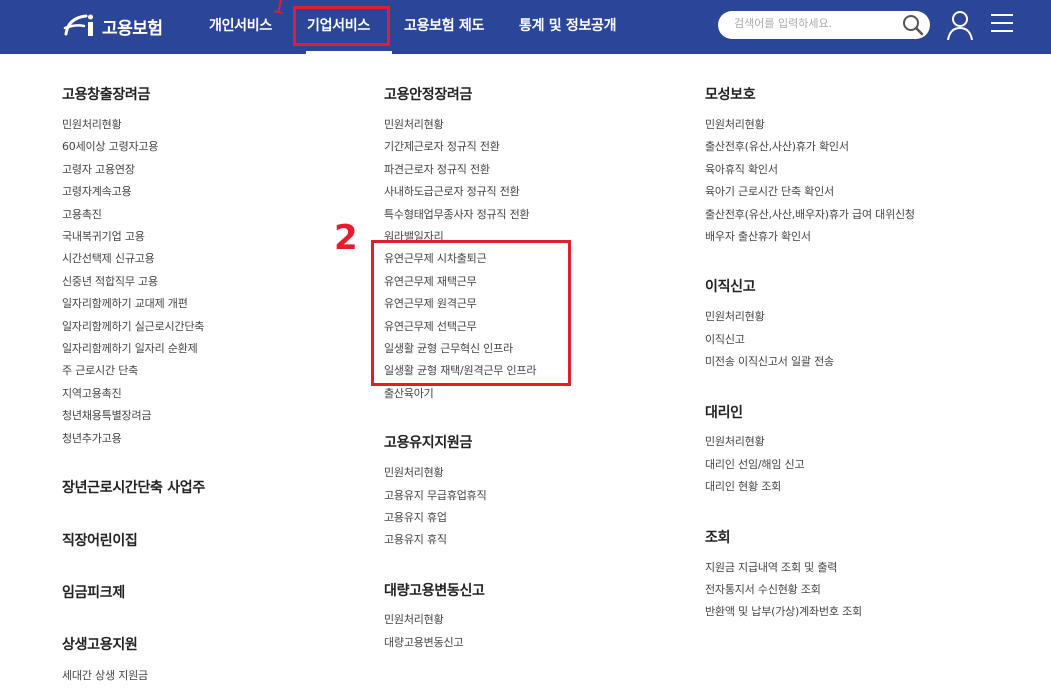 This screenshot has width=1051, height=700. I want to click on menu-item: 반환액 및 납부(가상)계좌번호 조회, so click(783, 611).